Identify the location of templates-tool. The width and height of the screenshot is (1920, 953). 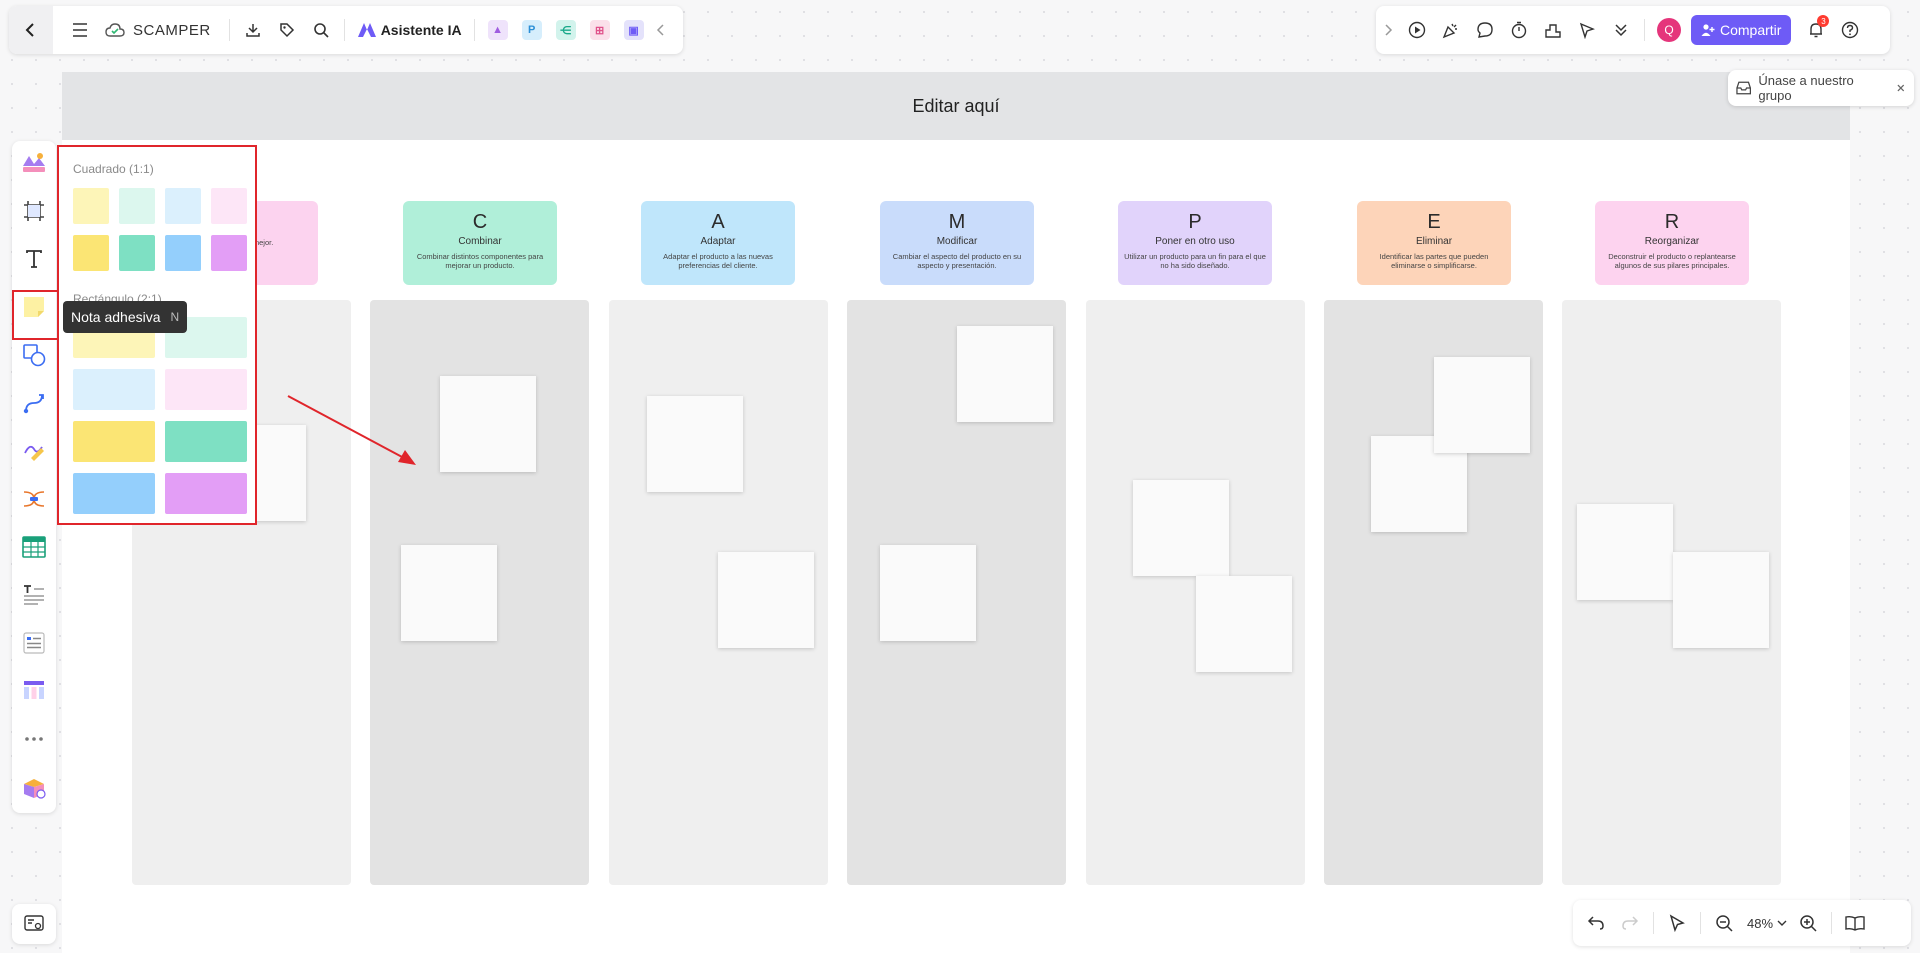
(34, 163).